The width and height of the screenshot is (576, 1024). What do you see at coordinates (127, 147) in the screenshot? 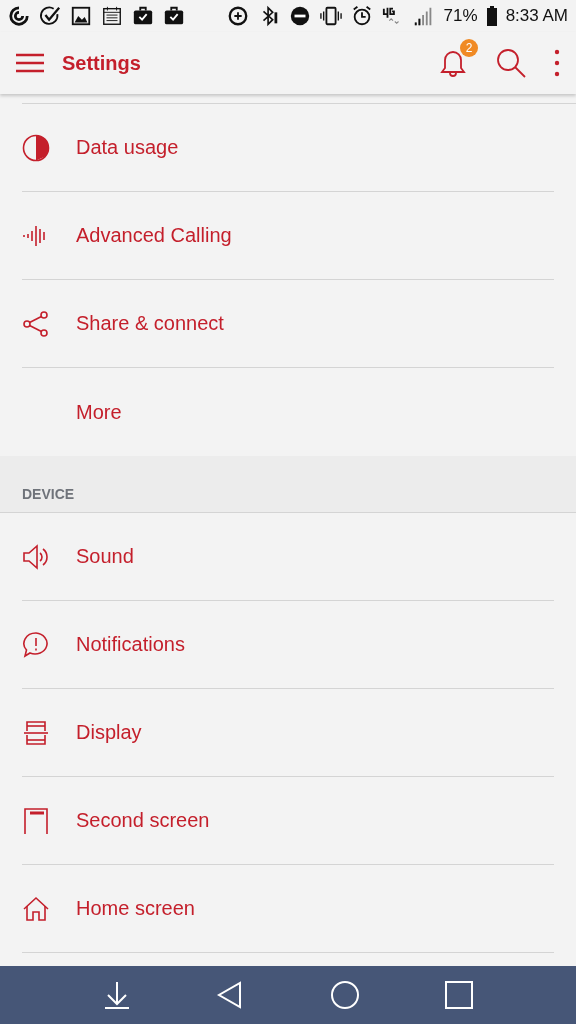
I see `settings-item-label: Data usage` at bounding box center [127, 147].